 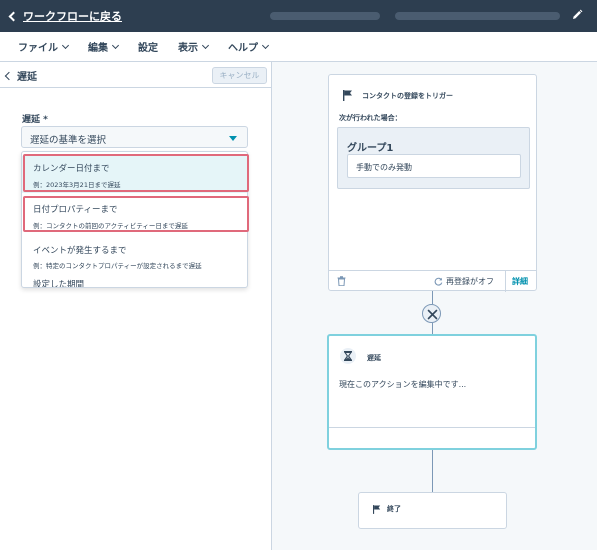 I want to click on caret-down-icon, so click(x=233, y=138).